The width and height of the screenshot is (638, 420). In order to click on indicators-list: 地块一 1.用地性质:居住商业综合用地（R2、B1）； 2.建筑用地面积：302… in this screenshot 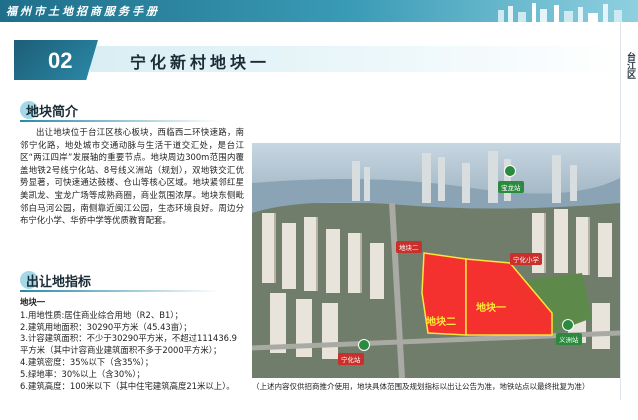, I will do `click(135, 344)`.